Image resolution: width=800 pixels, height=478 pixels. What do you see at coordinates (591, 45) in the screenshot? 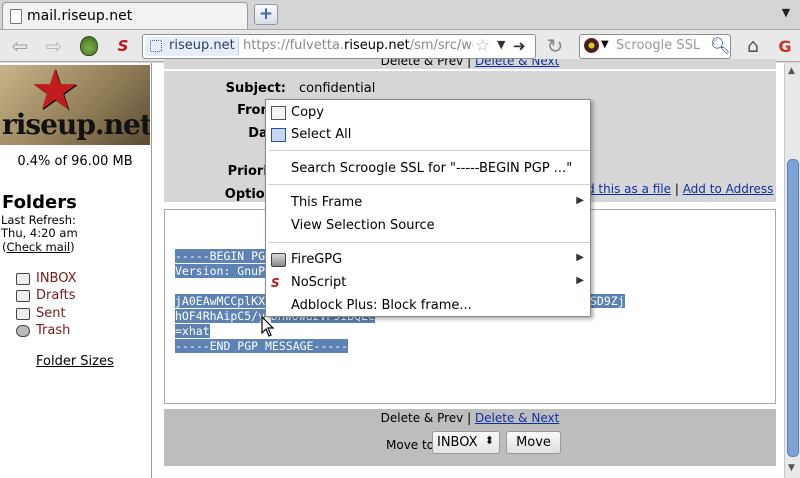
I see `search-engine-icon` at bounding box center [591, 45].